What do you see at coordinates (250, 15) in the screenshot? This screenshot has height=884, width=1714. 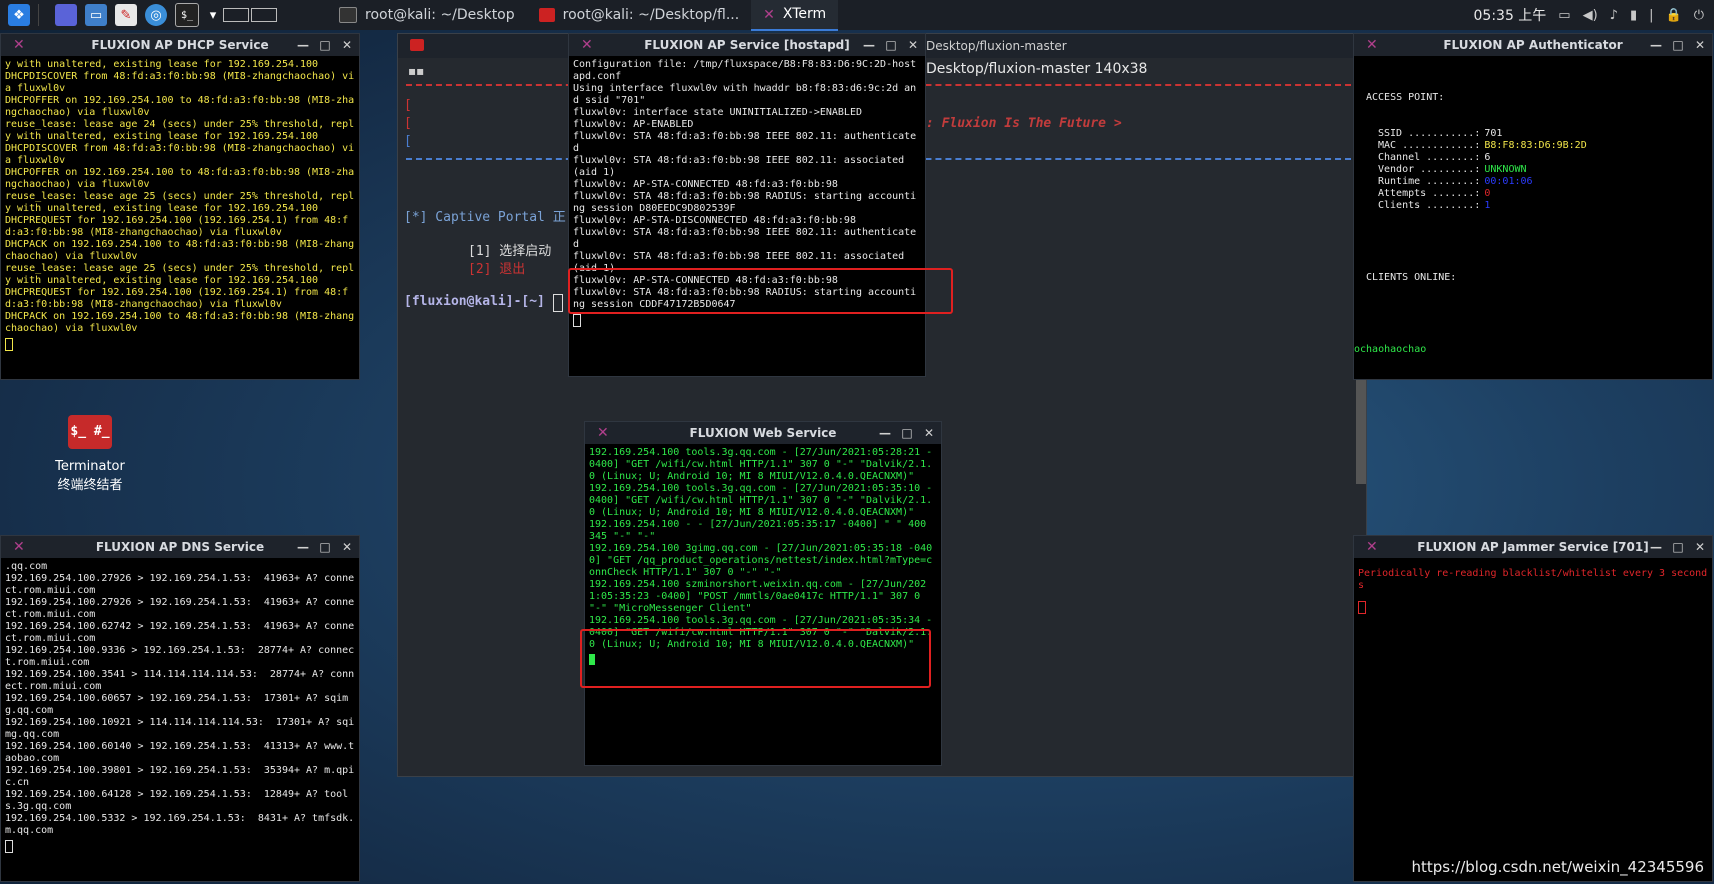 I see `workspace-switcher` at bounding box center [250, 15].